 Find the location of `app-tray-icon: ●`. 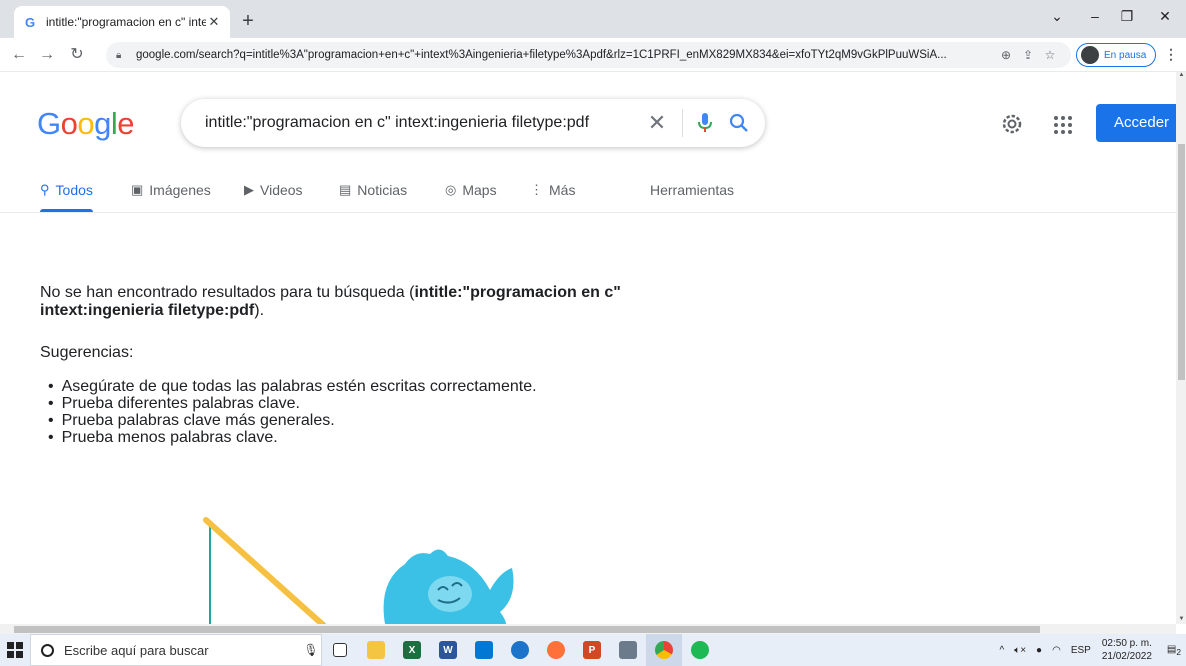

app-tray-icon: ● is located at coordinates (1039, 650).